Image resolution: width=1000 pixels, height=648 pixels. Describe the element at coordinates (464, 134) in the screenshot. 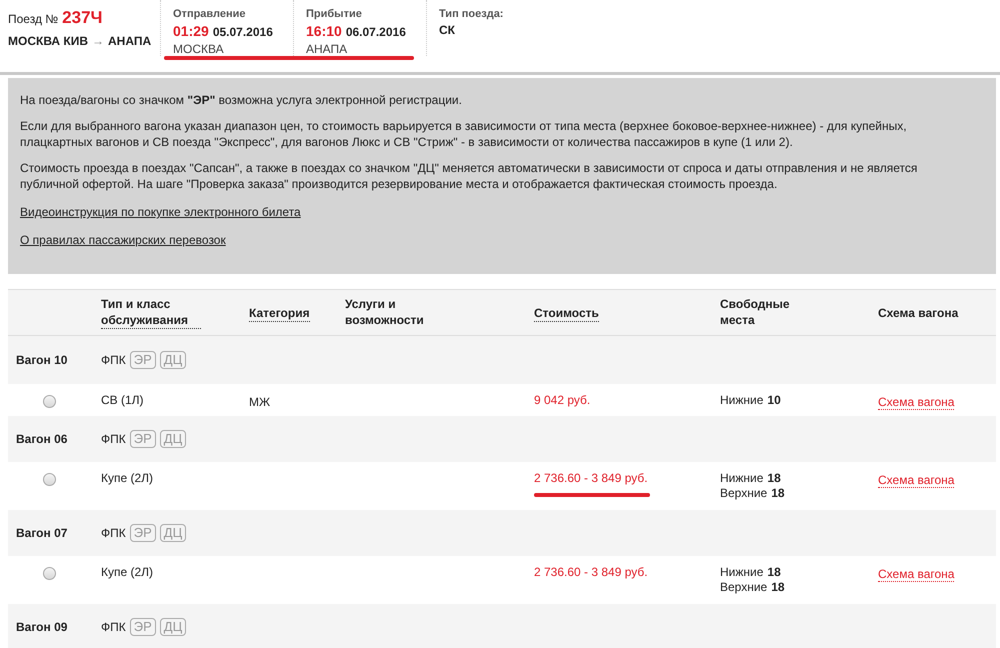

I see `info-paragraph: Если для выбранного вагона указан диапазон цен, то стоимость варьируется в зависимости от типа места (верхнее боковое-верхнее-нижнее) - для купейных, плацкартных вагонов и СВ поезда "Экспресс", для вагонов Люкс и СВ "Стриж" - в зависимости от количества пассажиров в купе (1 или 2).` at that location.